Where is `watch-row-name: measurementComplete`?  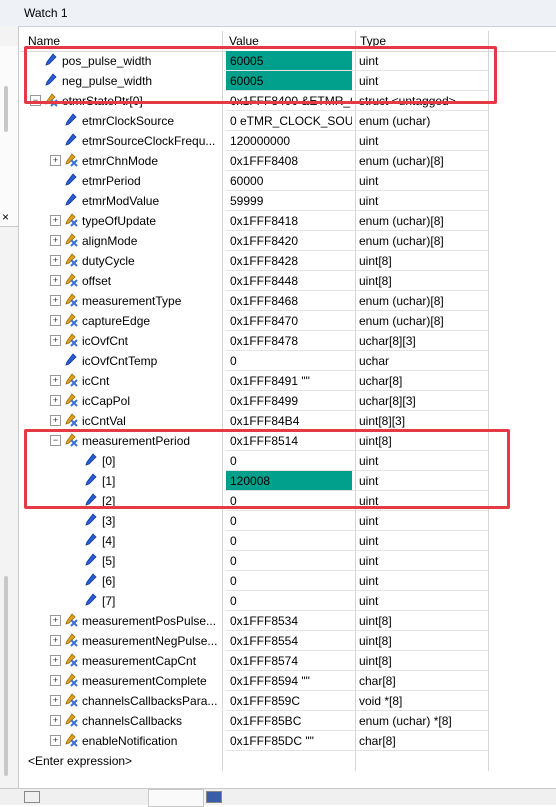 watch-row-name: measurementComplete is located at coordinates (144, 681).